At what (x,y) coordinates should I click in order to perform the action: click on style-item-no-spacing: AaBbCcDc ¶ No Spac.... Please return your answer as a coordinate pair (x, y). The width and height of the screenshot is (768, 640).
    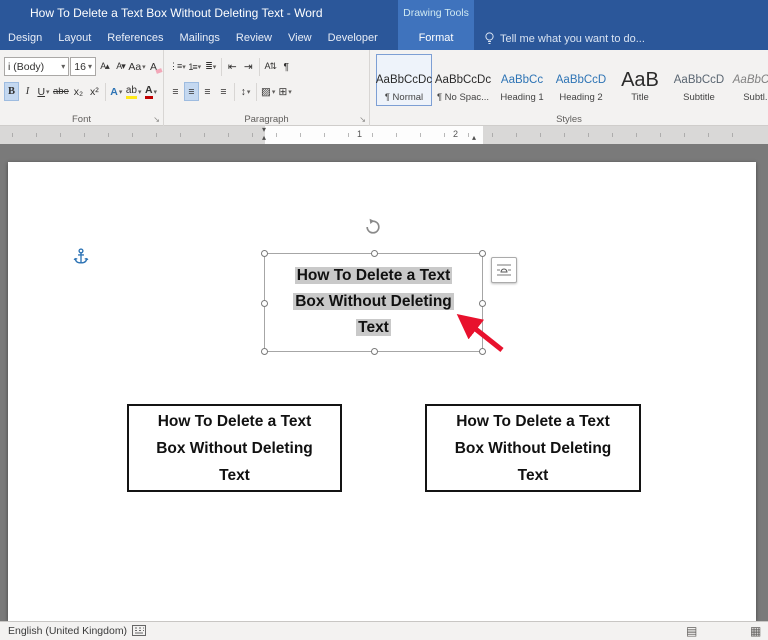
    Looking at the image, I should click on (463, 80).